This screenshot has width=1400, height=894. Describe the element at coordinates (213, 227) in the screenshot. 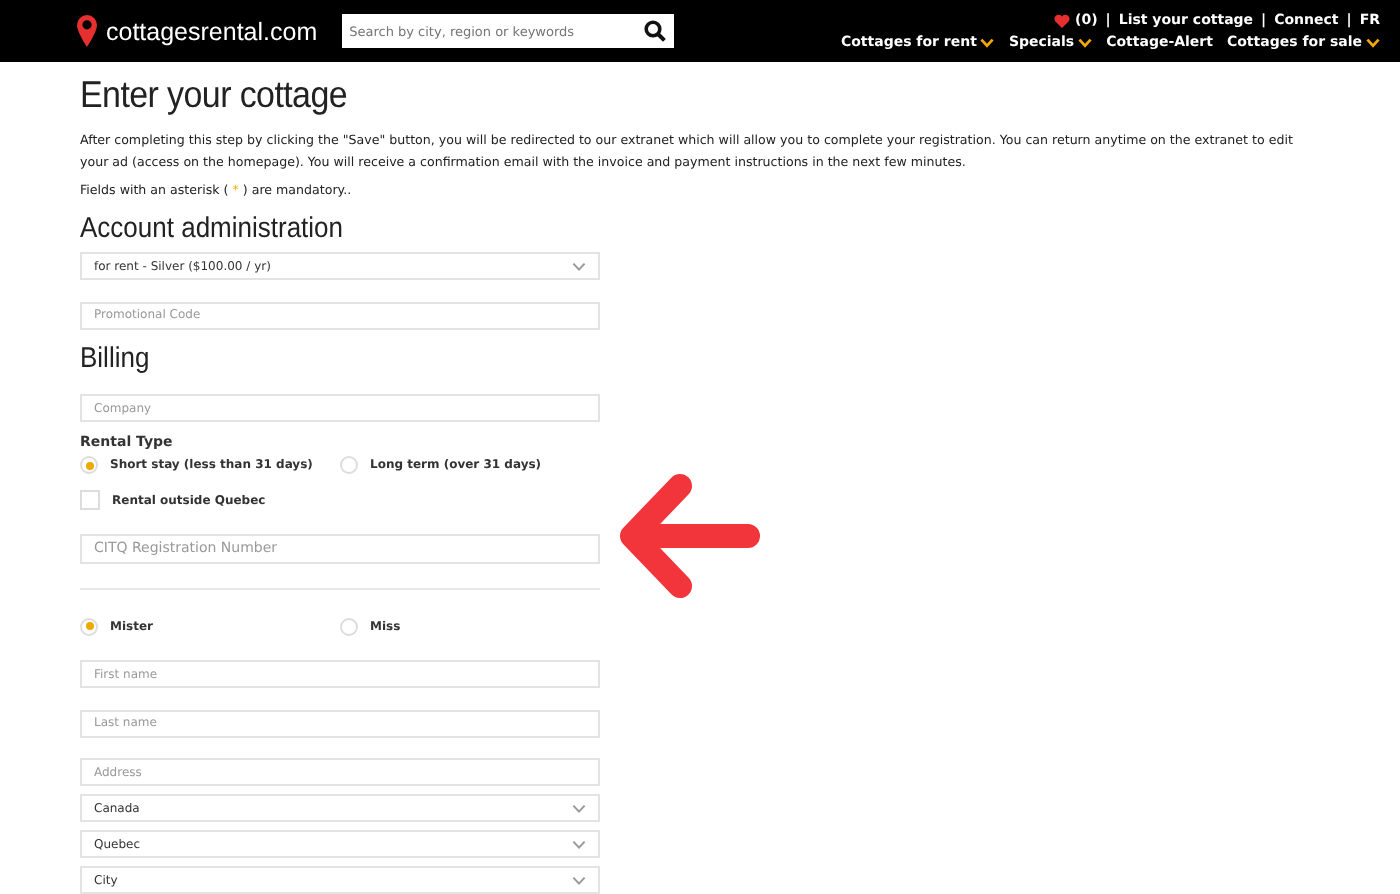

I see `section-heading: Account administration` at that location.